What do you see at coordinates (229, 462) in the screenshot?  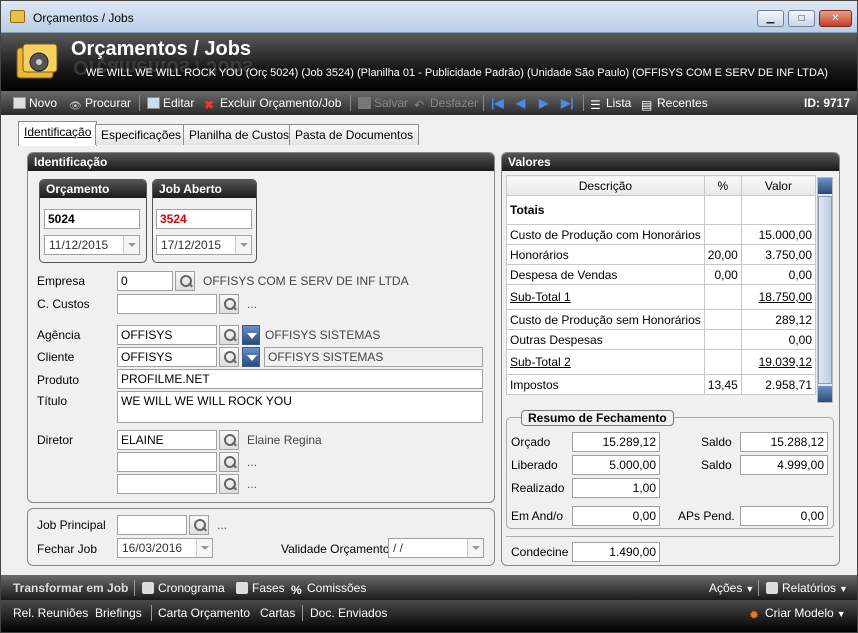 I see `diretor2-search-icon` at bounding box center [229, 462].